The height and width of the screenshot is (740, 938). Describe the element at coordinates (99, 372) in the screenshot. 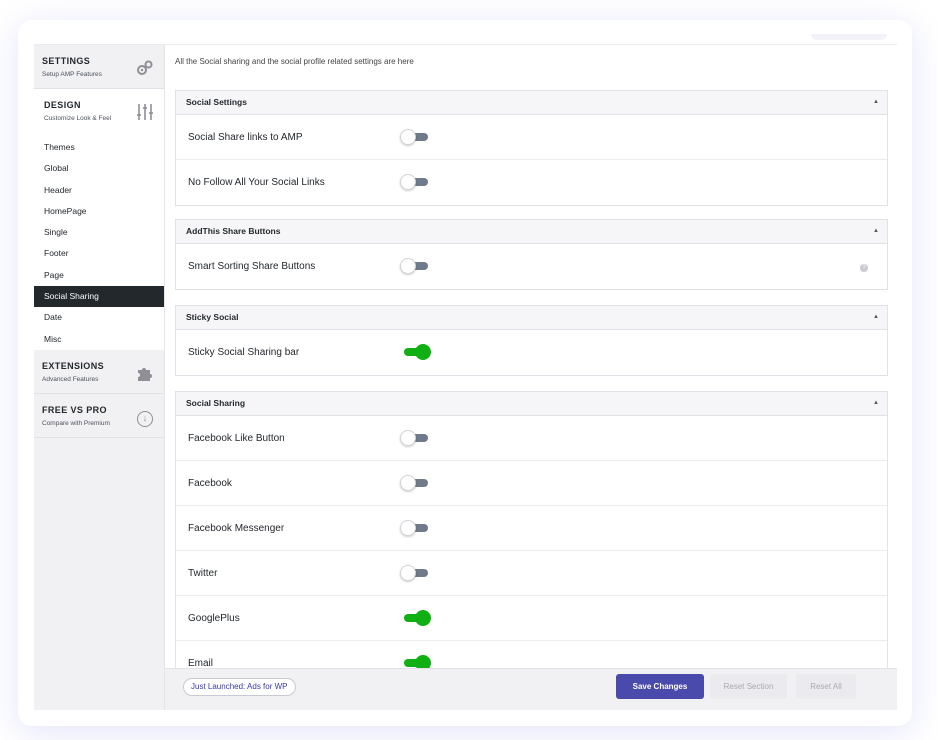

I see `sidebar-section-extensions: EXTENSIONS Advanced Features` at that location.